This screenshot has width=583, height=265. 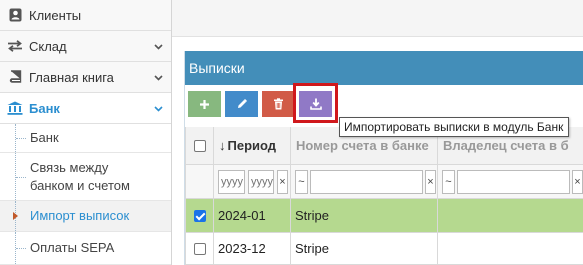 I want to click on sidebar-item-warehouse: Склад, so click(x=85, y=46).